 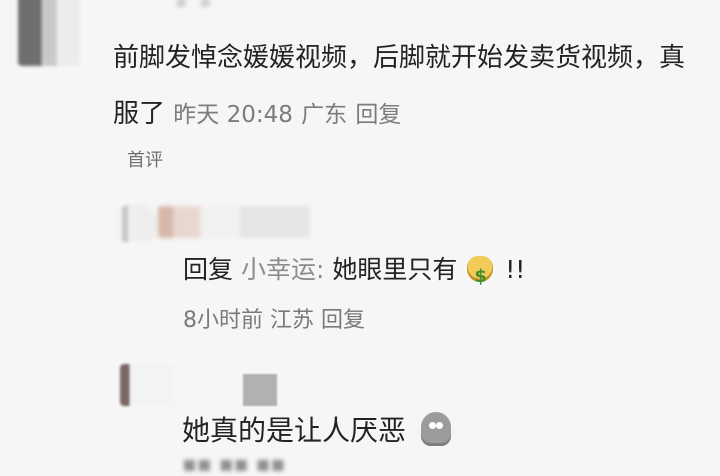 I want to click on first-comment-label: 首评, so click(x=145, y=160).